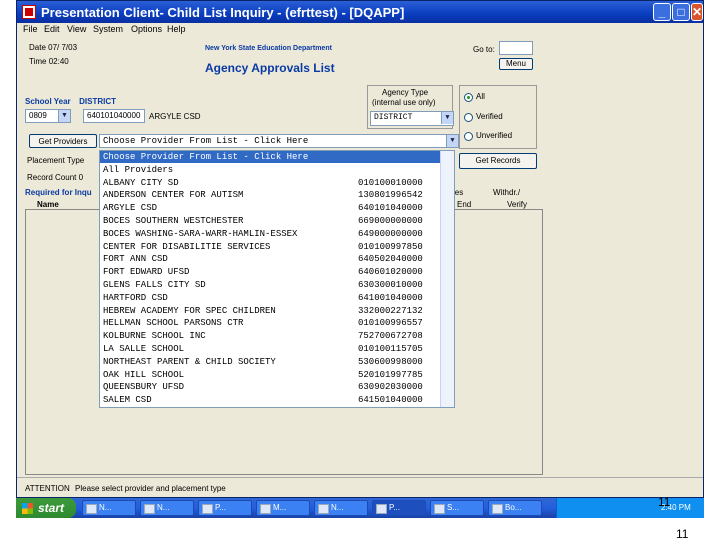 The image size is (720, 541). I want to click on provider-option-code: 630300010000, so click(390, 285).